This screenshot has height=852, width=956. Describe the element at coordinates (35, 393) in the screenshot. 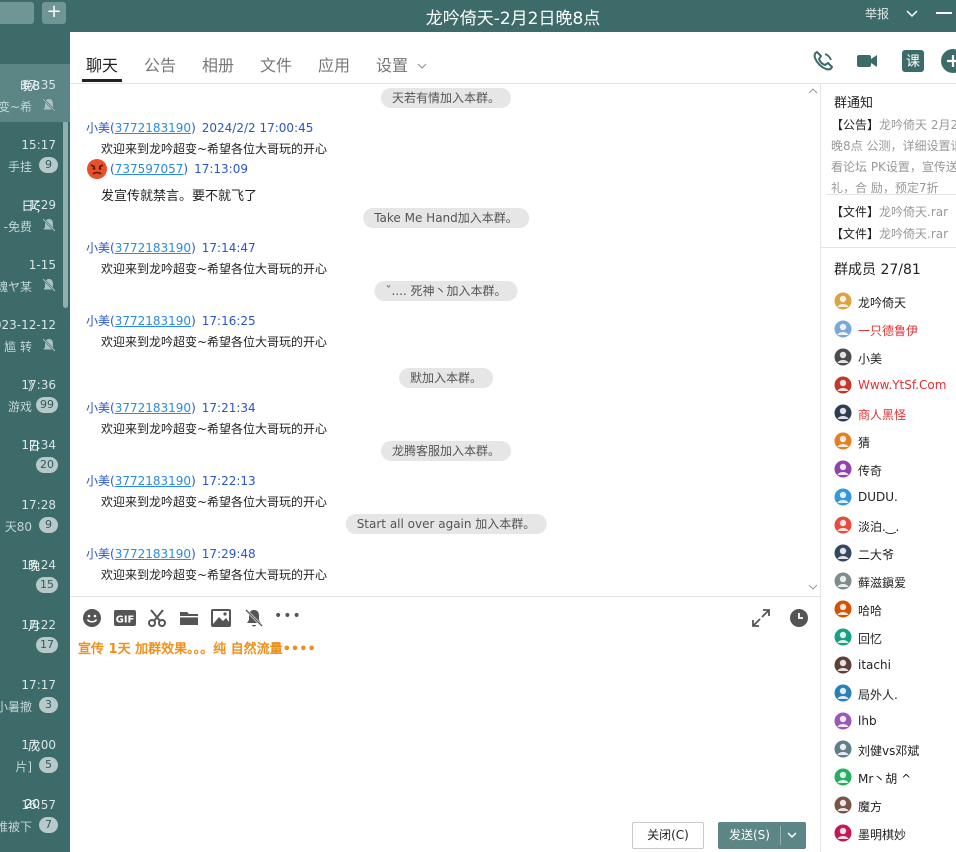

I see `session-item: 》 17:36 游戏 99` at that location.